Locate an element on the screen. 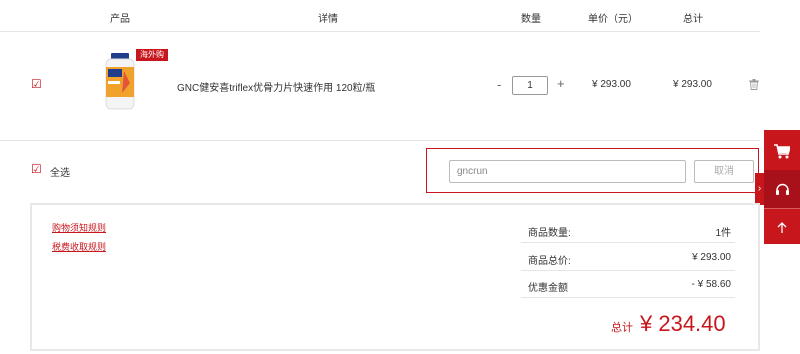 This screenshot has height=354, width=800. summary-item-count: 商品数量: 1件 is located at coordinates (628, 229).